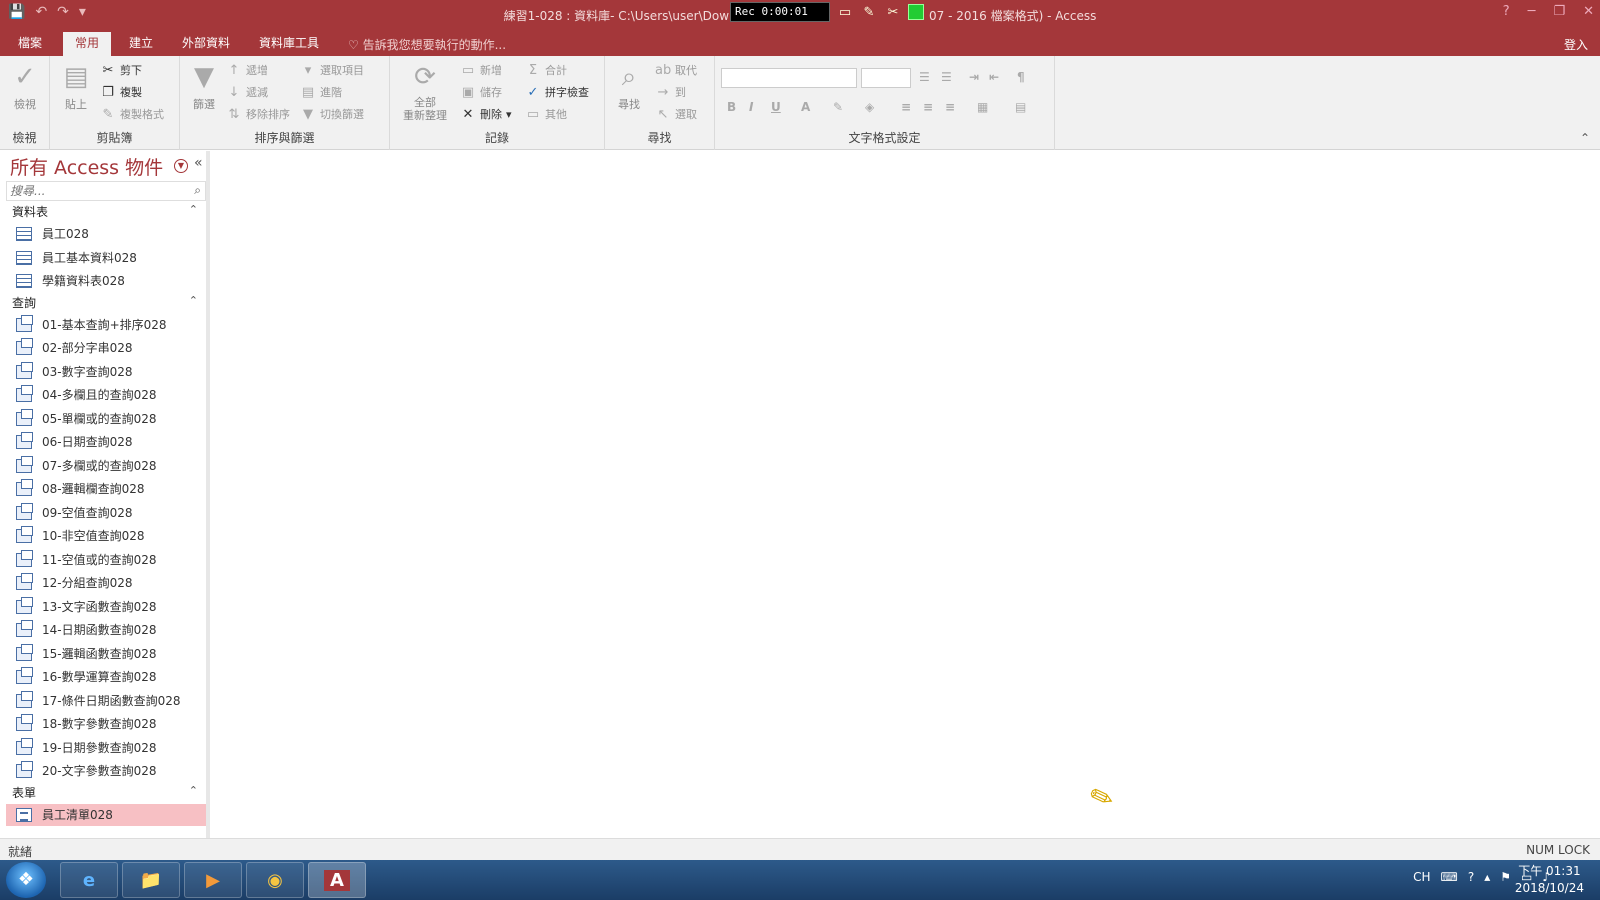 The image size is (1600, 900). What do you see at coordinates (994, 77) in the screenshot?
I see `decrease-indent-icon: ⇤` at bounding box center [994, 77].